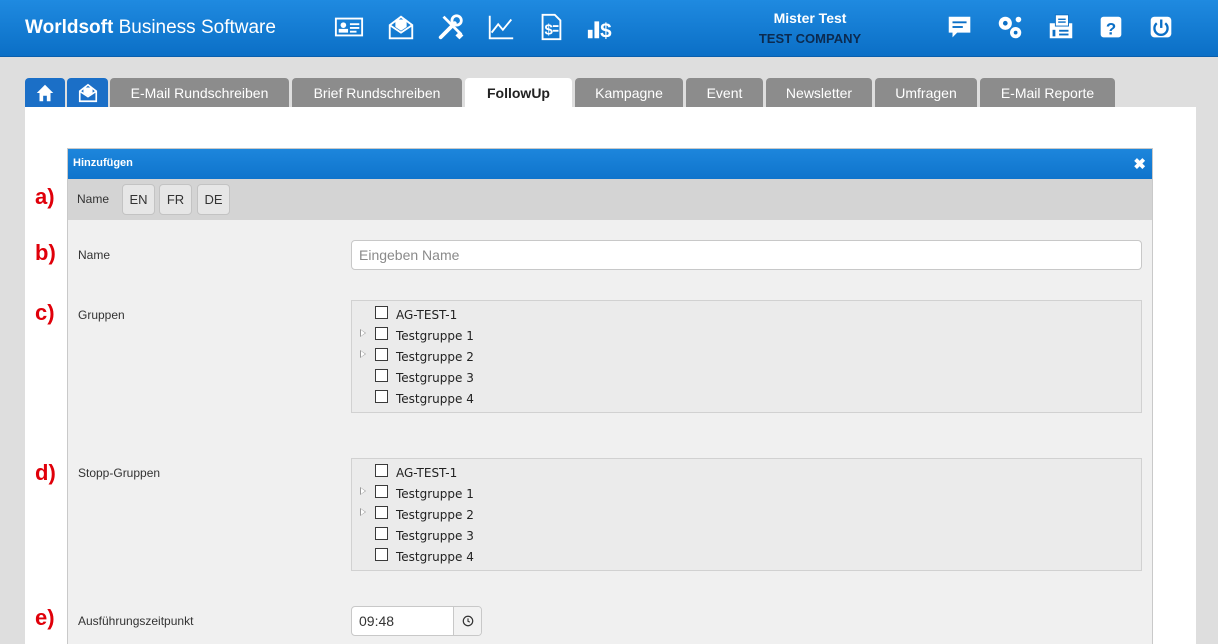  I want to click on groups-label: Gruppen, so click(101, 315).